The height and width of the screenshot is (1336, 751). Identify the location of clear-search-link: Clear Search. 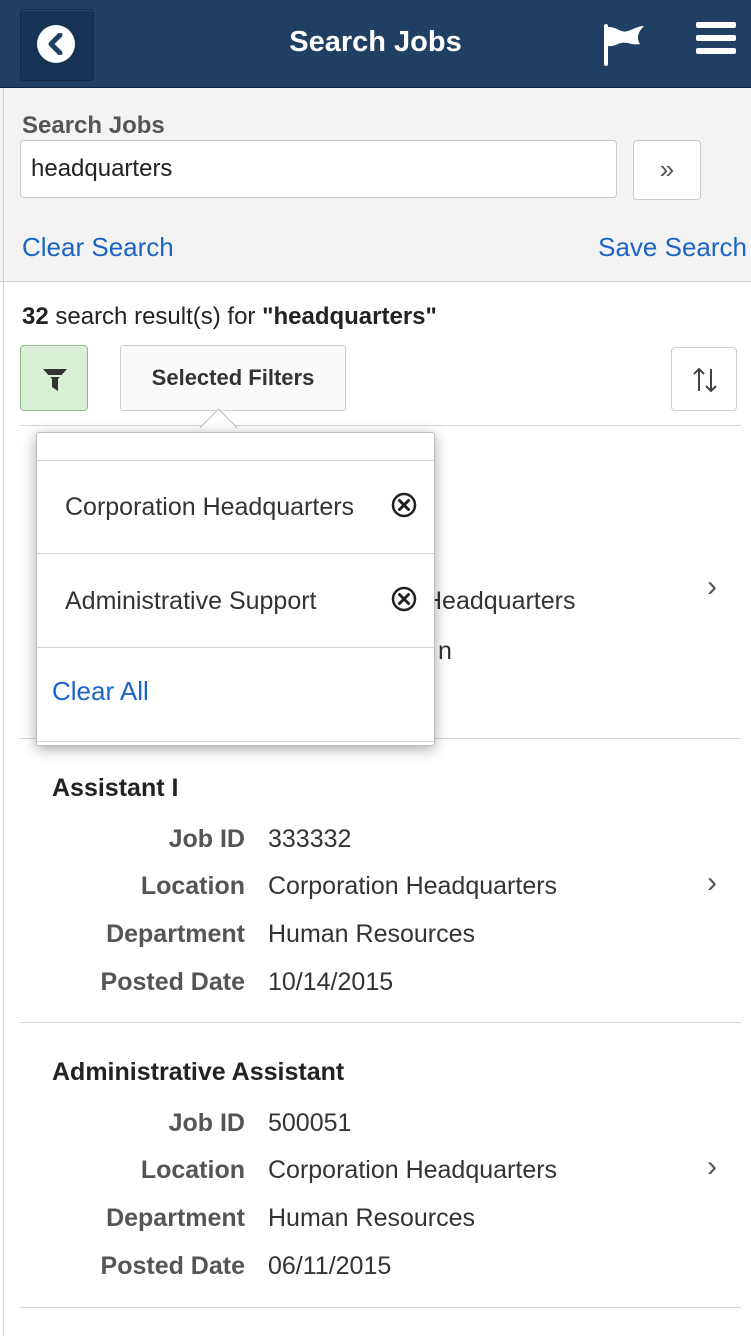
(98, 247).